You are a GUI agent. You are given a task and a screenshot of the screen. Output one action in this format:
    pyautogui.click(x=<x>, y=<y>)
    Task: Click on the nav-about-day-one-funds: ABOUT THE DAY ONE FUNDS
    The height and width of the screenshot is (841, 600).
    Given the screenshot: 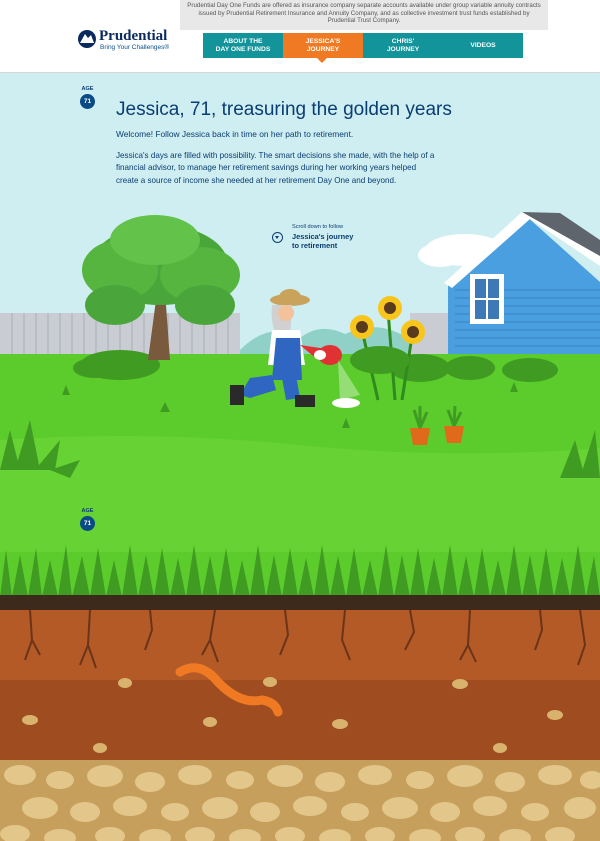 What is the action you would take?
    pyautogui.click(x=243, y=45)
    